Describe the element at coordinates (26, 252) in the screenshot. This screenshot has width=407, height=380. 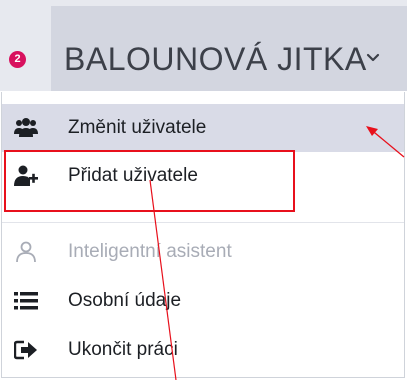
I see `user-outline-icon` at that location.